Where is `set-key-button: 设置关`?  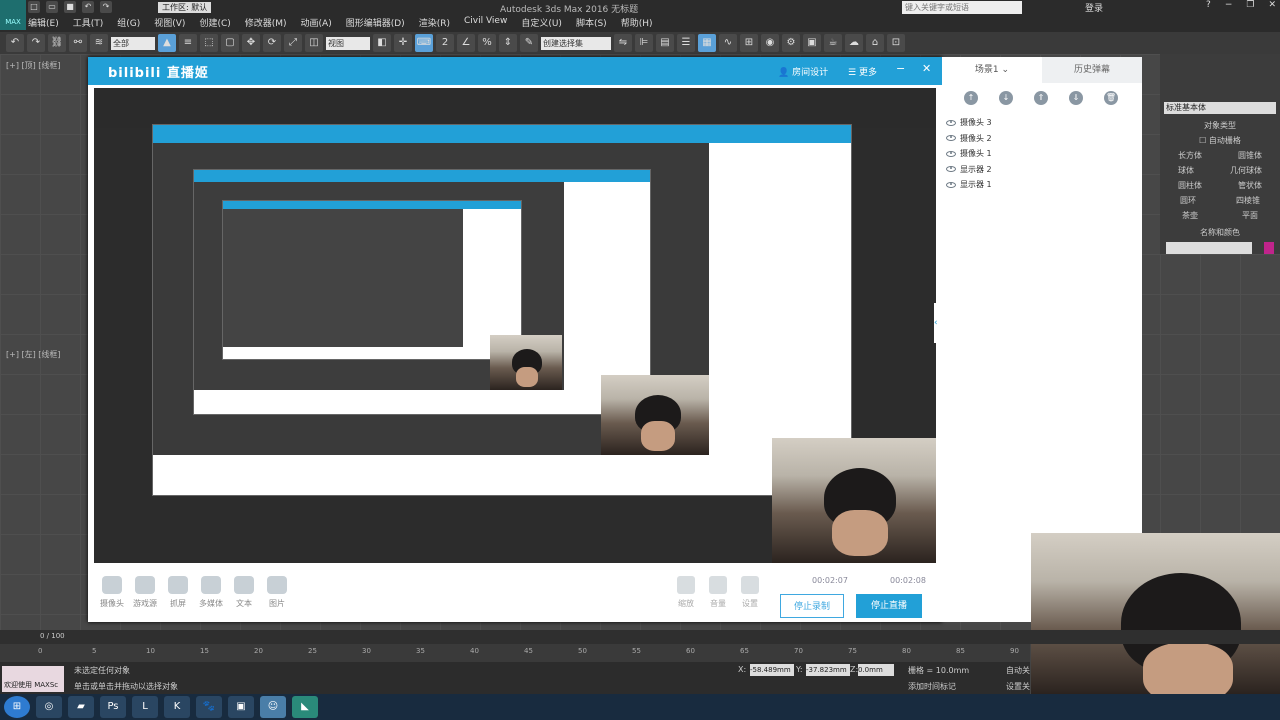 set-key-button: 设置关 is located at coordinates (1018, 686).